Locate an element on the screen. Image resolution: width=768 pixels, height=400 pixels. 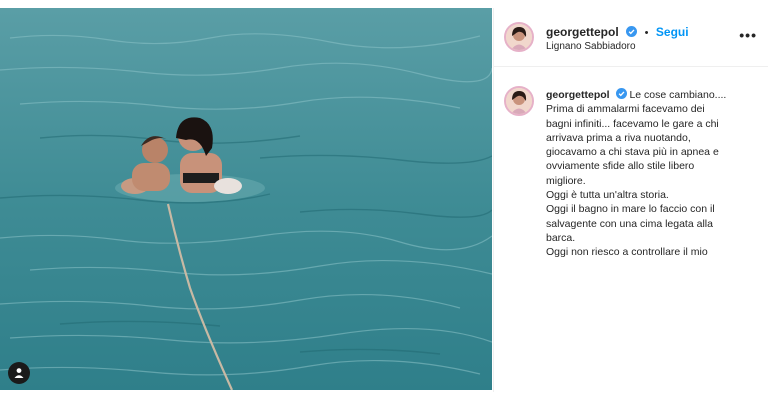
user-tag-button is located at coordinates (19, 373).